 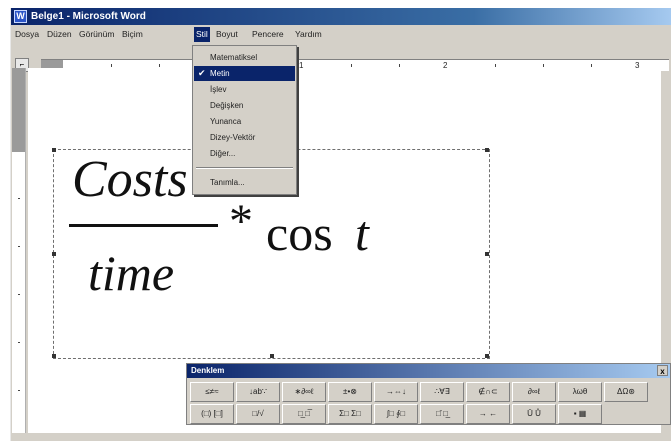 What do you see at coordinates (202, 34) in the screenshot?
I see `menu-stil: Stil` at bounding box center [202, 34].